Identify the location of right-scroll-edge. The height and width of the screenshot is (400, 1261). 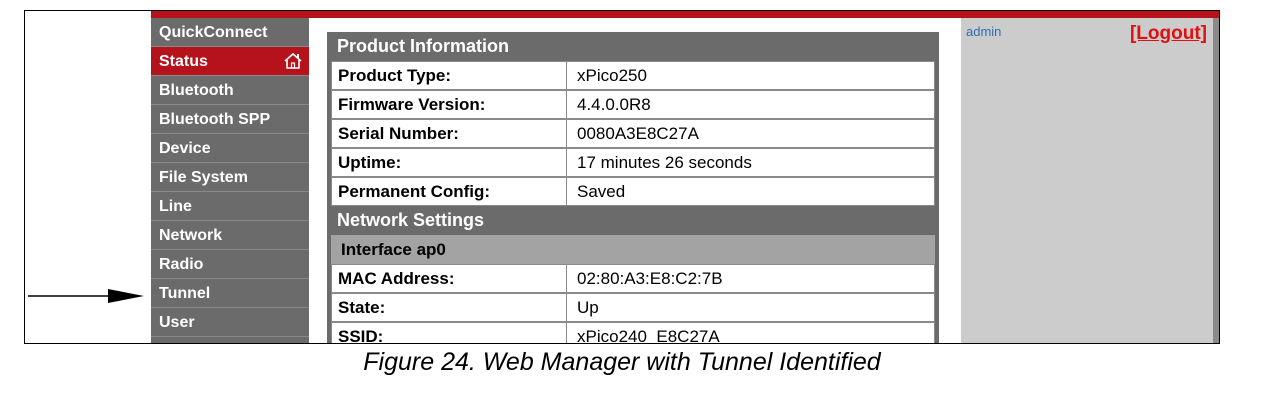
(1216, 180).